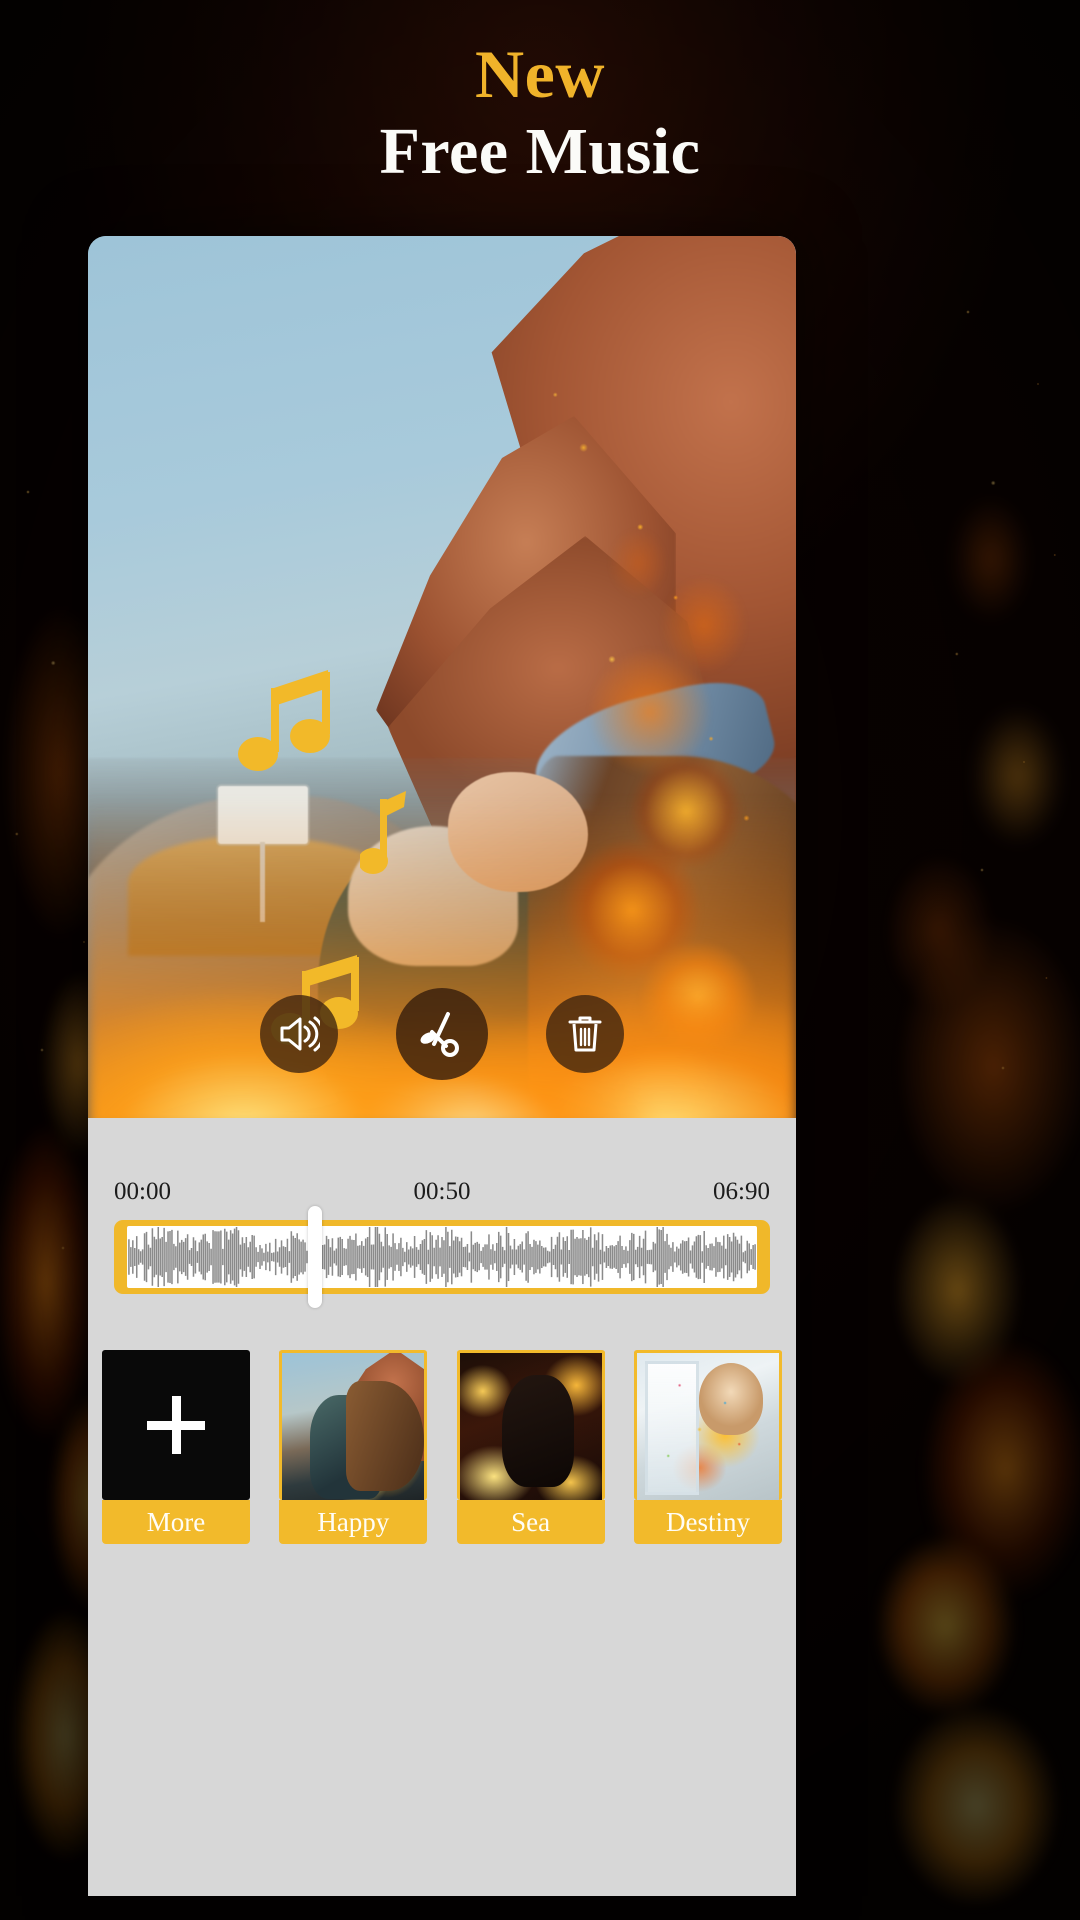 The height and width of the screenshot is (1920, 1080). I want to click on preview-action-bar, so click(442, 1034).